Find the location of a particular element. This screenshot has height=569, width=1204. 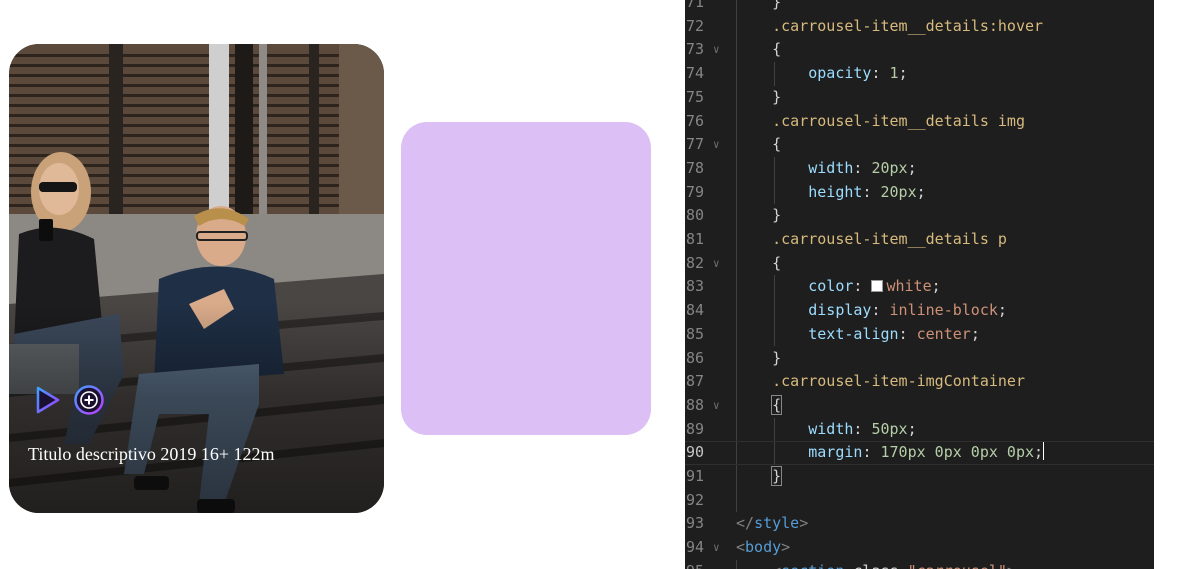

code-line: 81 .carrousel-item__details p is located at coordinates (919, 240).